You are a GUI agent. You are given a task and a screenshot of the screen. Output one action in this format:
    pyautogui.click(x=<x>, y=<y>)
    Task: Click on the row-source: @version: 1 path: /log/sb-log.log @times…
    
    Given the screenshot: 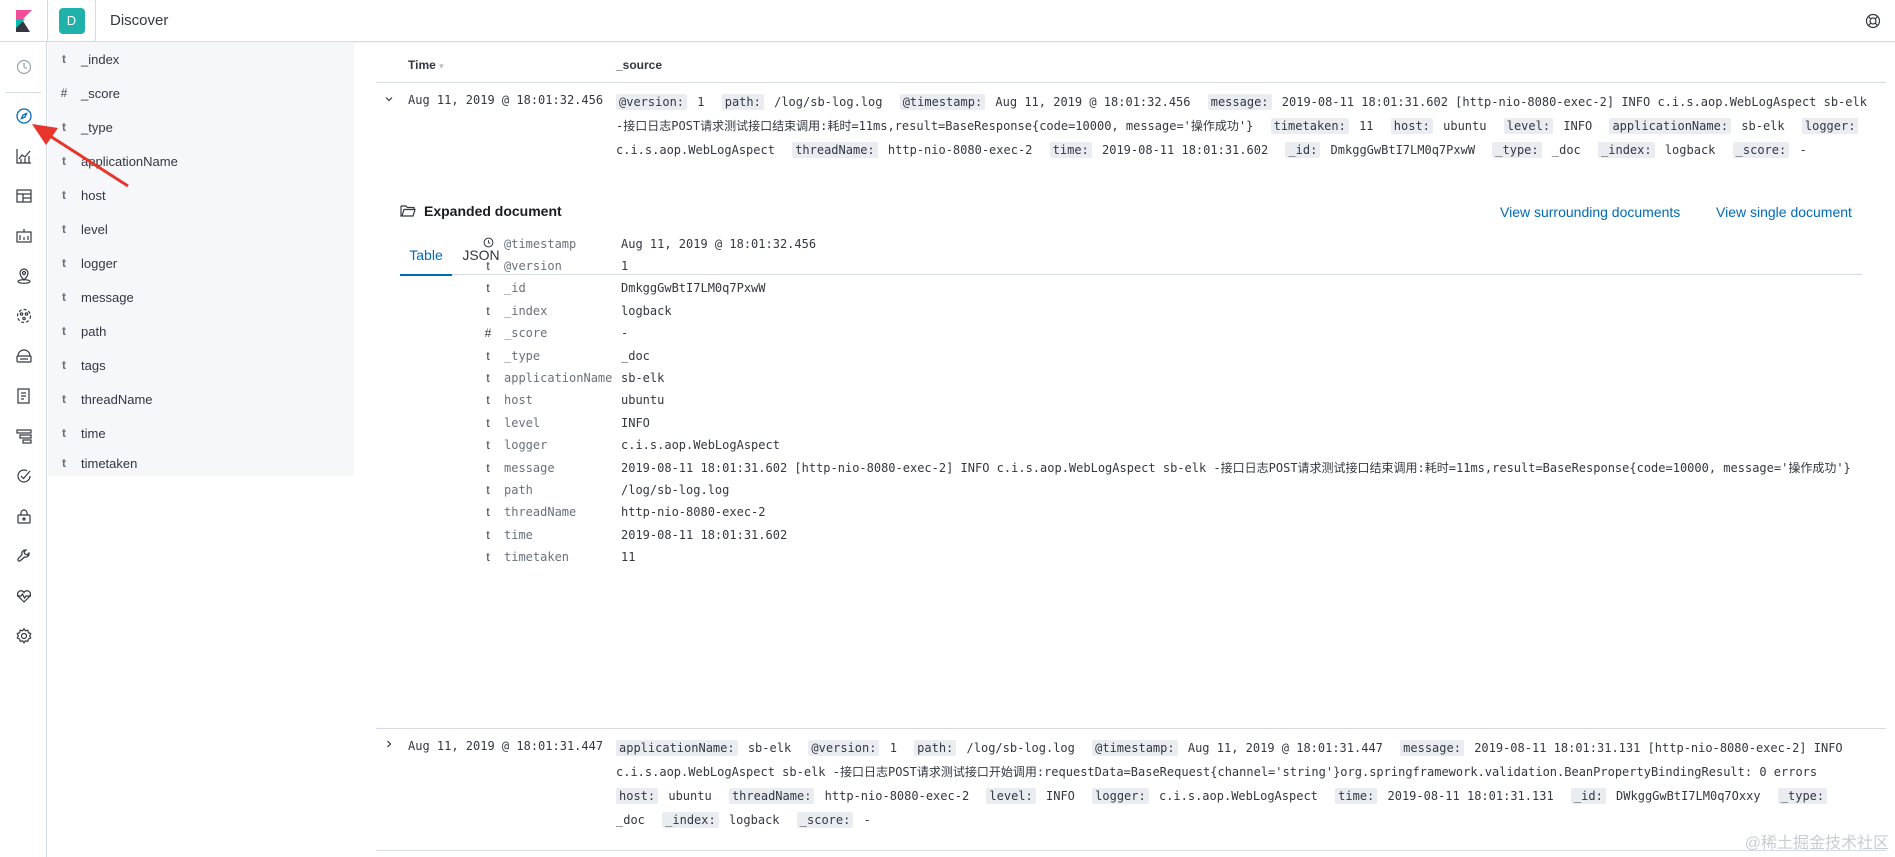 What is the action you would take?
    pyautogui.click(x=1244, y=126)
    